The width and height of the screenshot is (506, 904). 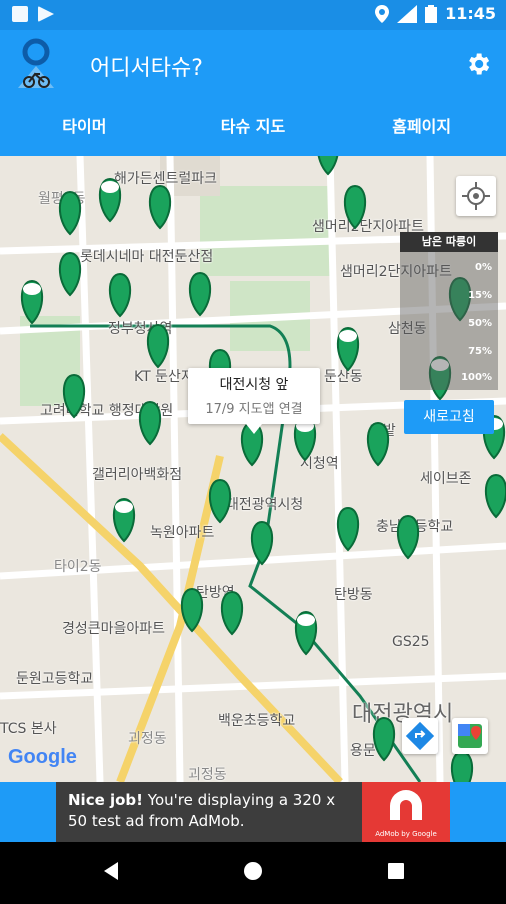 I want to click on station-info-popup: 대전시청 앞 17/9 지도앱 연결, so click(x=254, y=401).